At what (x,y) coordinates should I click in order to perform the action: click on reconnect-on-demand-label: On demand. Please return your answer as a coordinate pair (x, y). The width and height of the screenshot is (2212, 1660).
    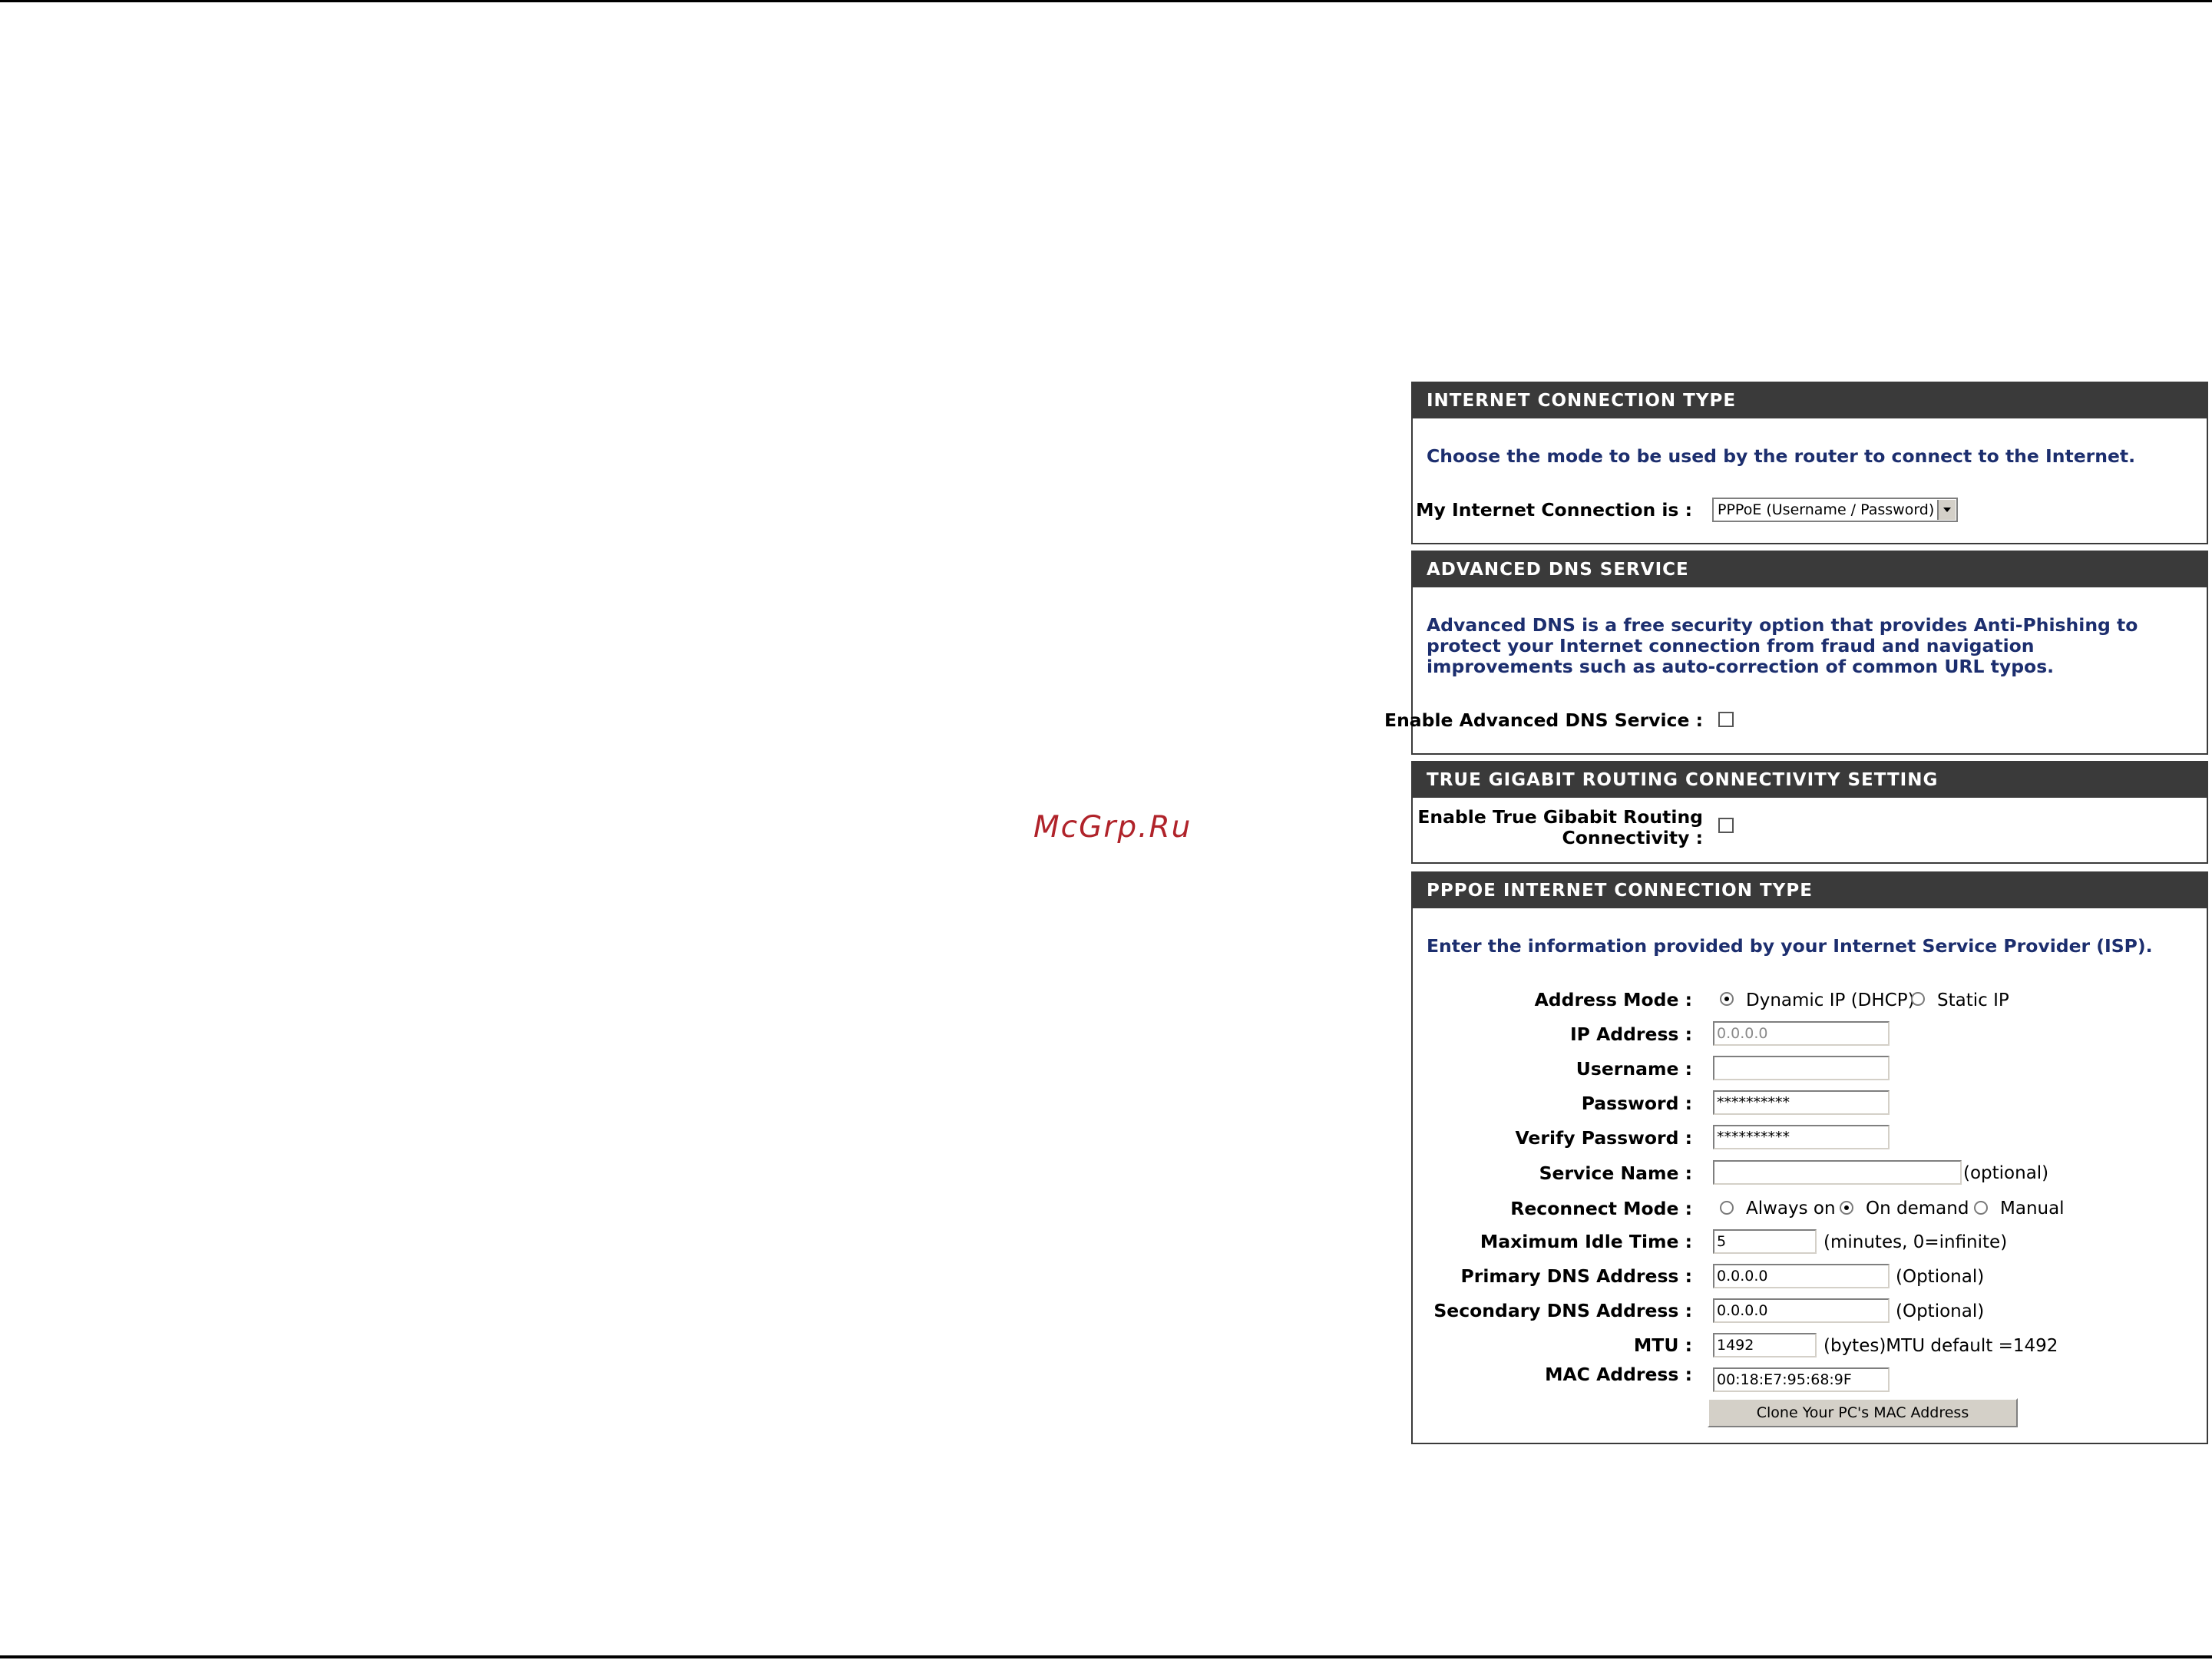
    Looking at the image, I should click on (1918, 1209).